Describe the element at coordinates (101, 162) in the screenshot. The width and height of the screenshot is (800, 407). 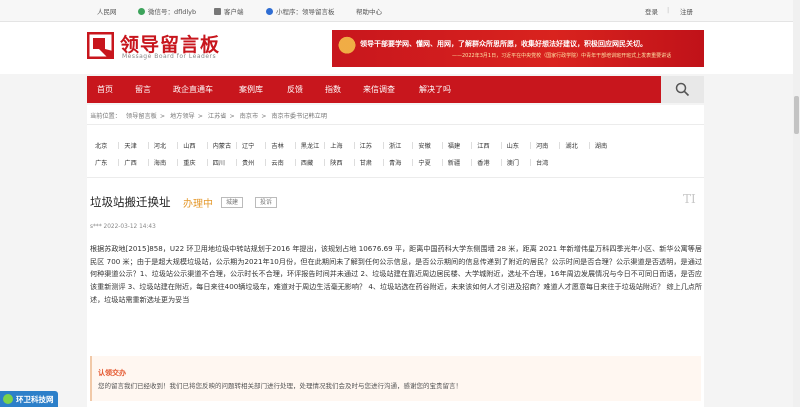
I see `province-link: 广东` at that location.